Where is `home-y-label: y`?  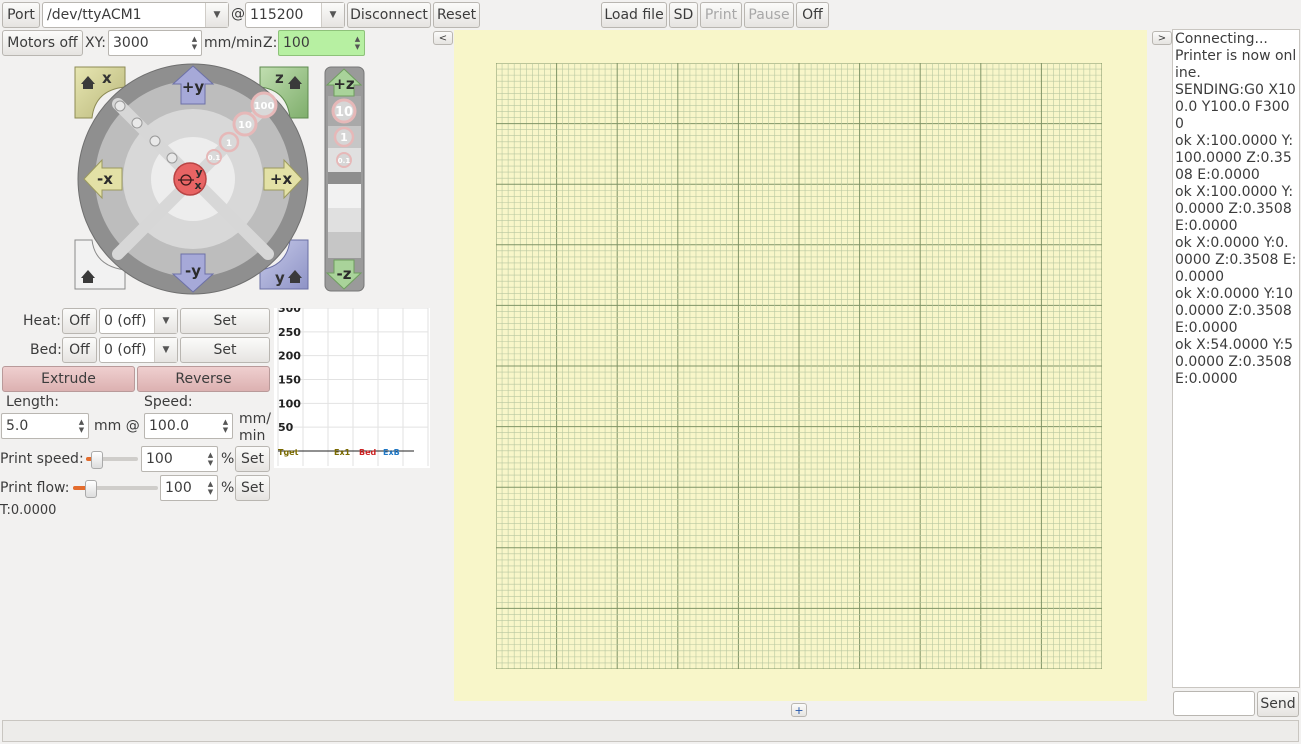
home-y-label: y is located at coordinates (280, 278).